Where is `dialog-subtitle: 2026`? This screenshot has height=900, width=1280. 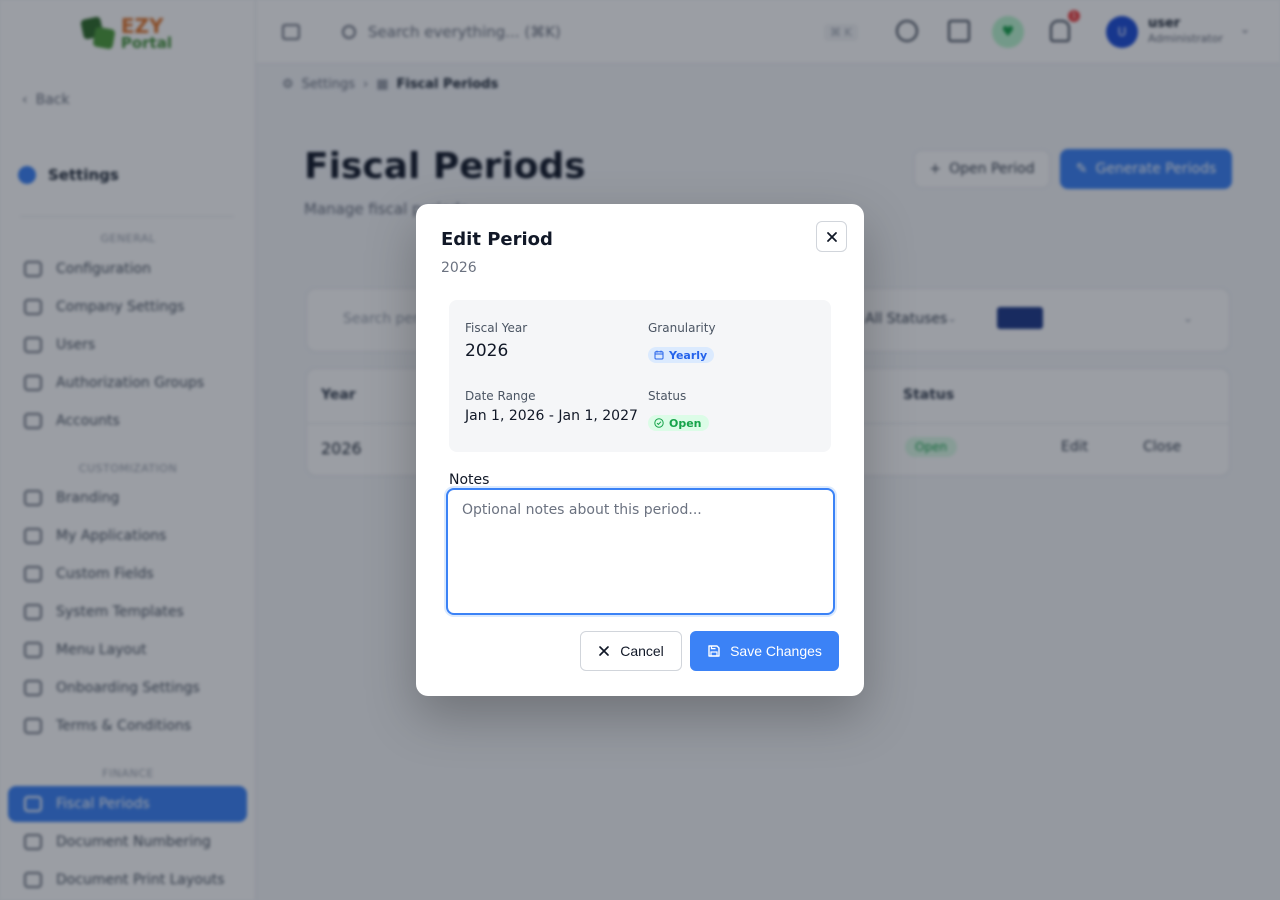
dialog-subtitle: 2026 is located at coordinates (459, 268).